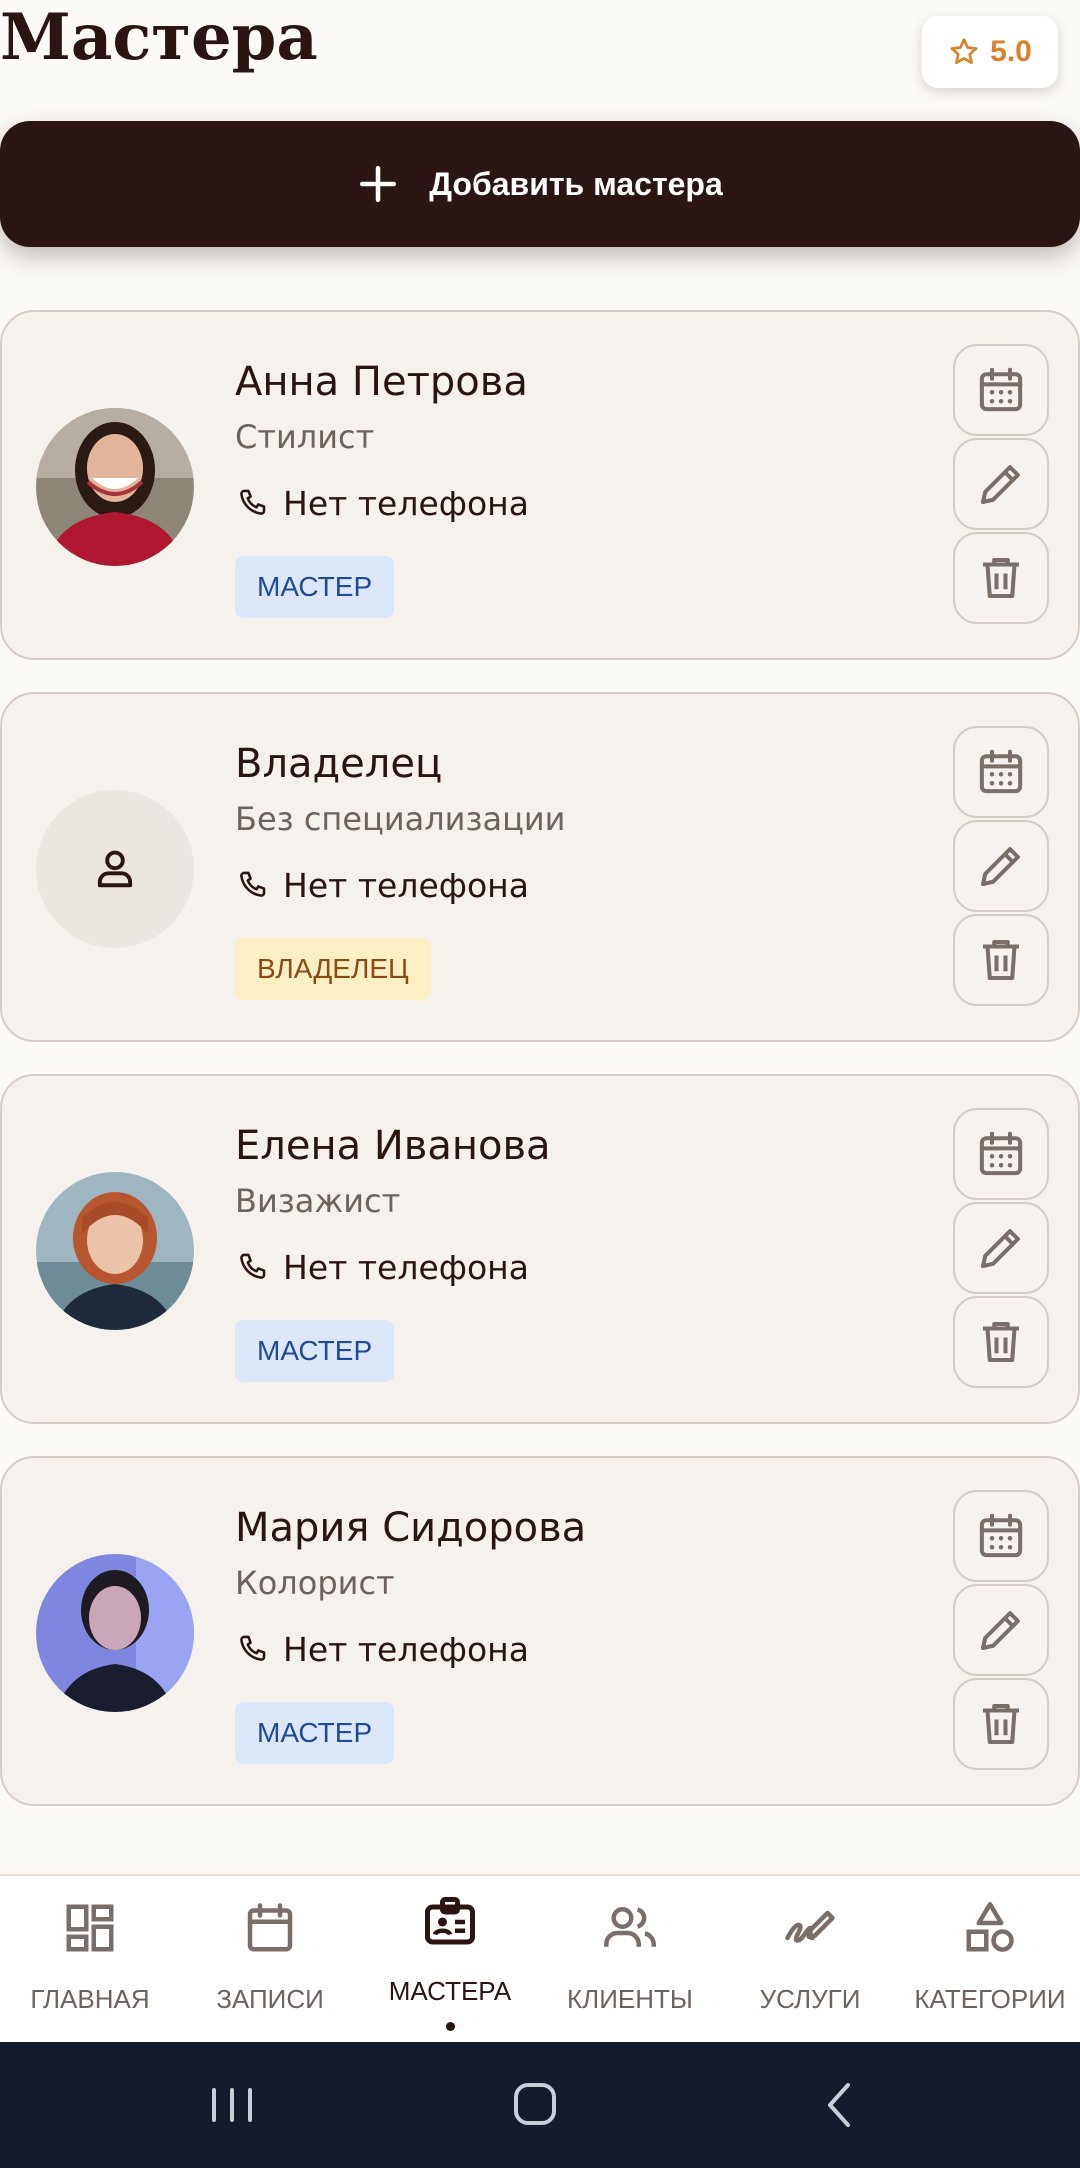 Image resolution: width=1080 pixels, height=2168 pixels. Describe the element at coordinates (450, 2026) in the screenshot. I see `active-indicator` at that location.